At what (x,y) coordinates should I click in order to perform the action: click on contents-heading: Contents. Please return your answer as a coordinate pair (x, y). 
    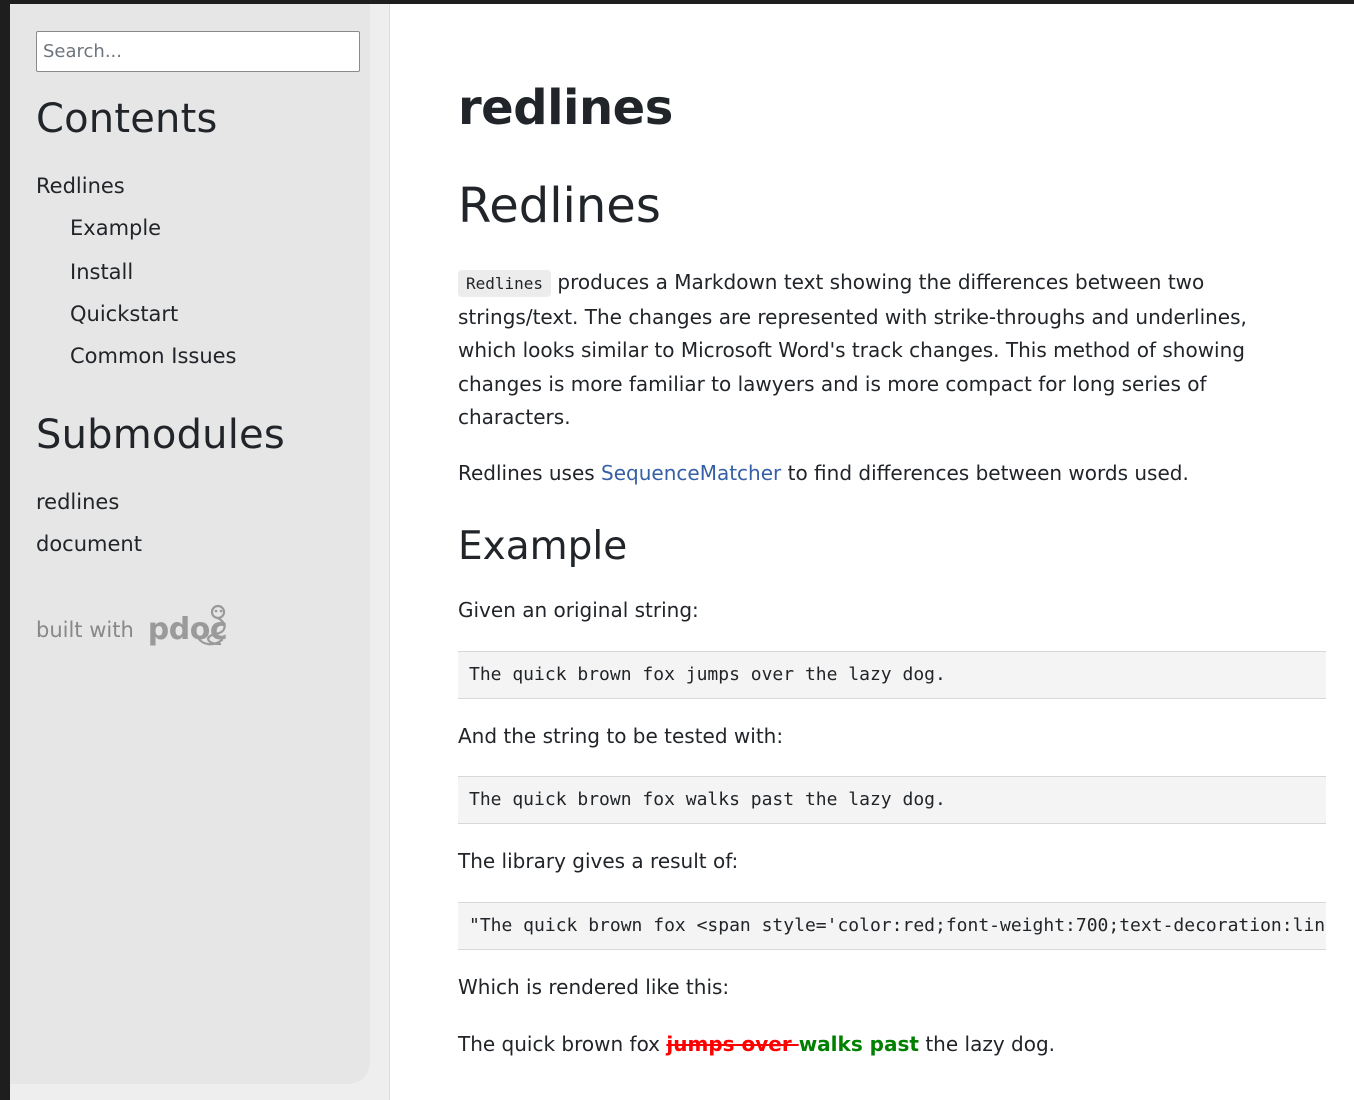
    Looking at the image, I should click on (127, 119).